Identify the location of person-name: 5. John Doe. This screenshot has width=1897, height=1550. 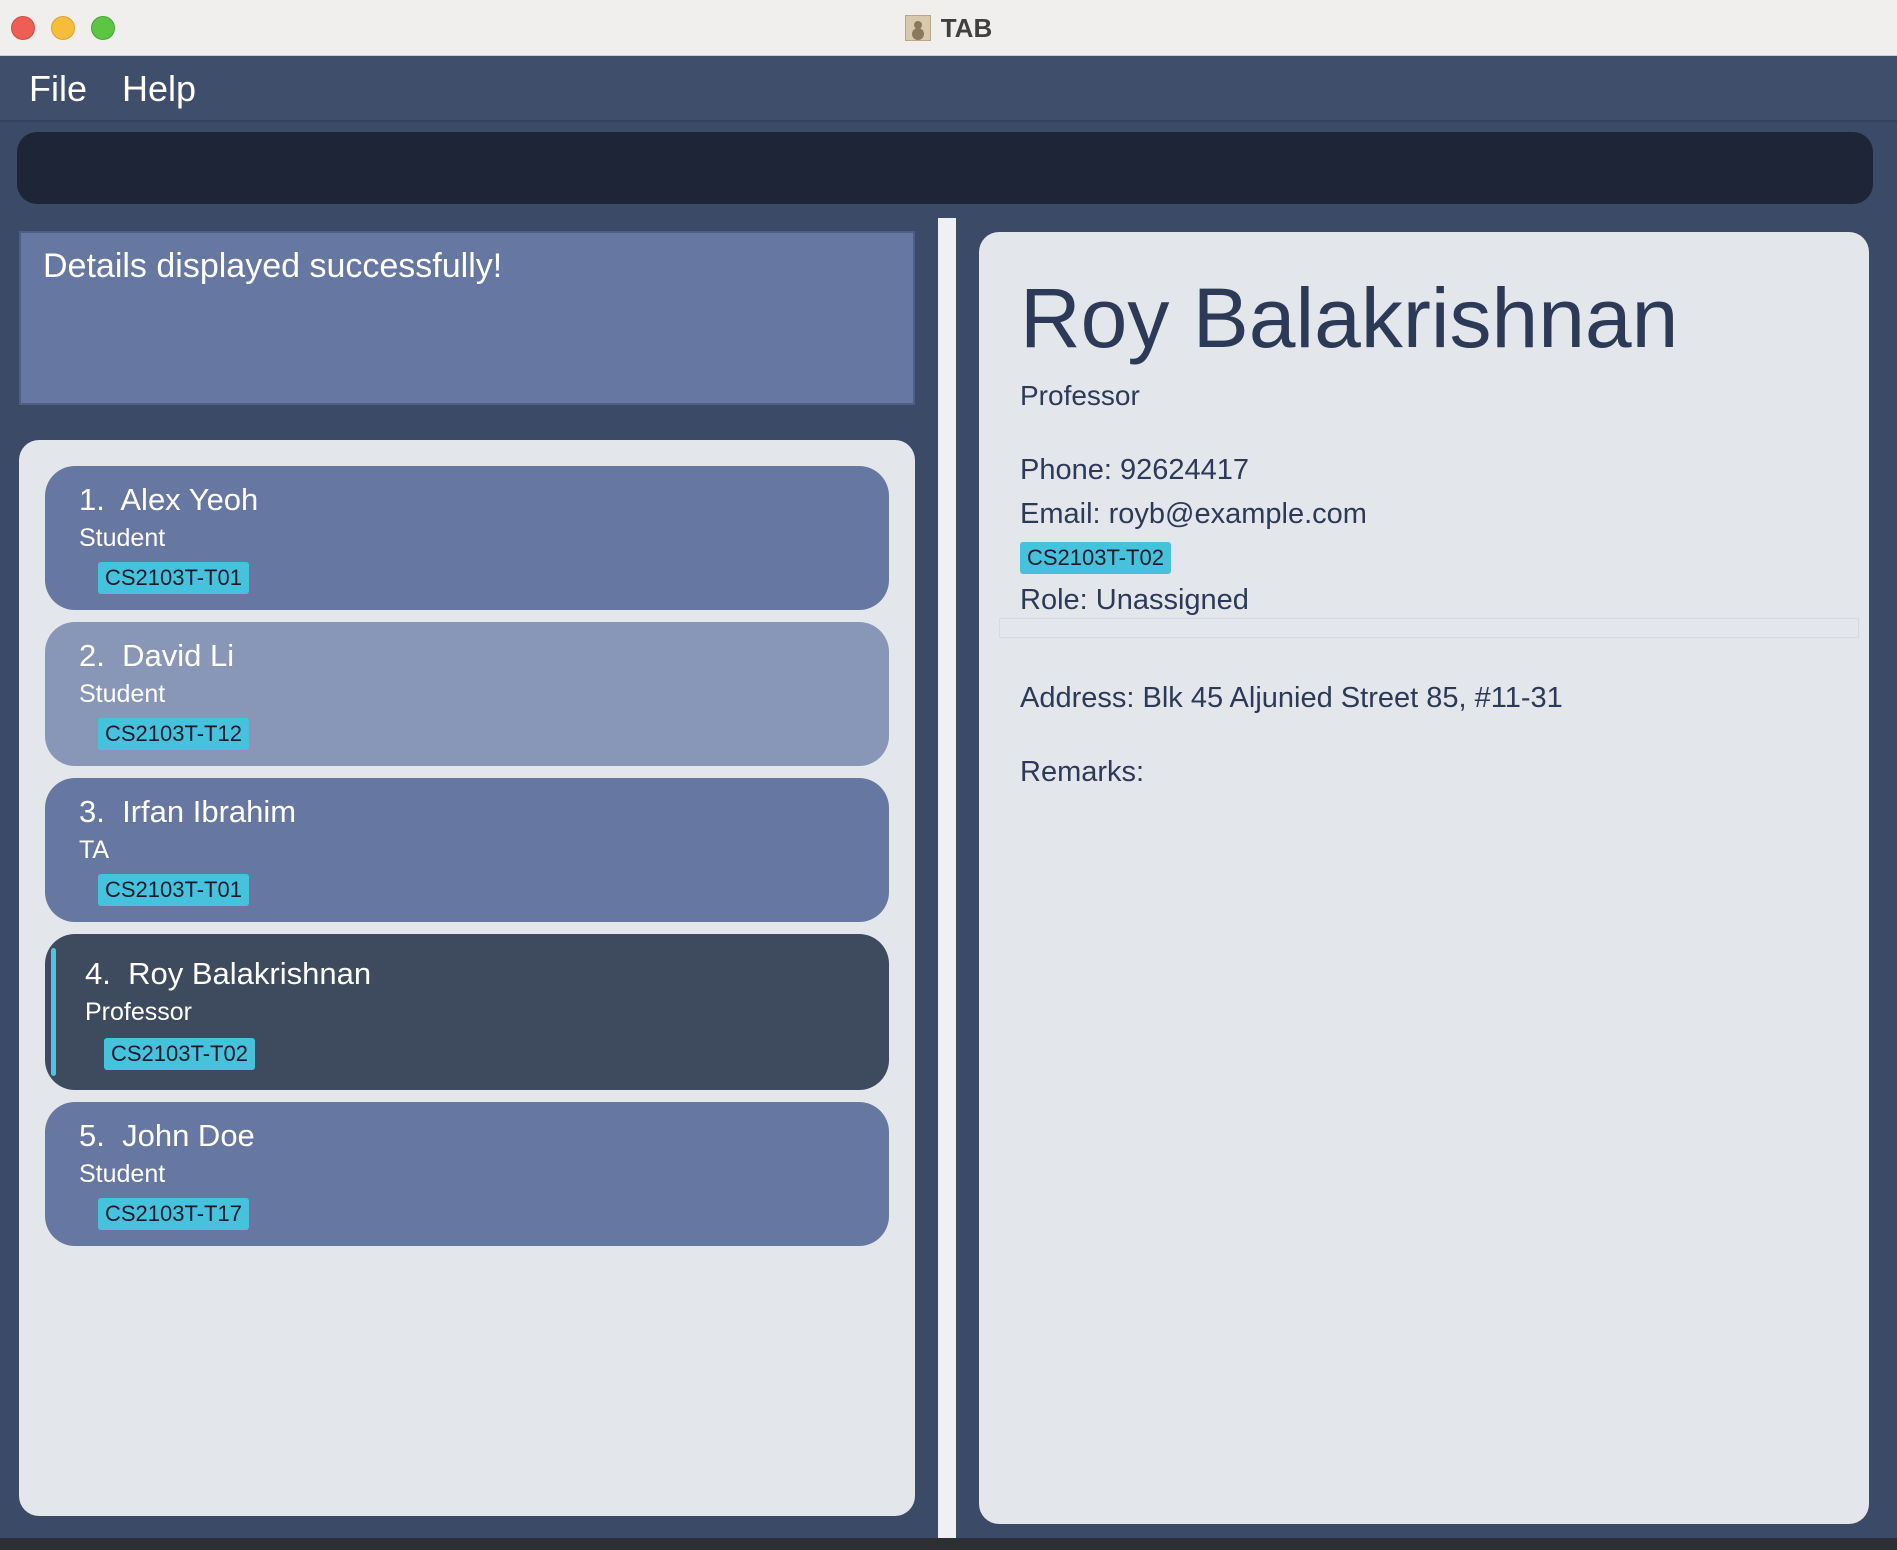
(167, 1135).